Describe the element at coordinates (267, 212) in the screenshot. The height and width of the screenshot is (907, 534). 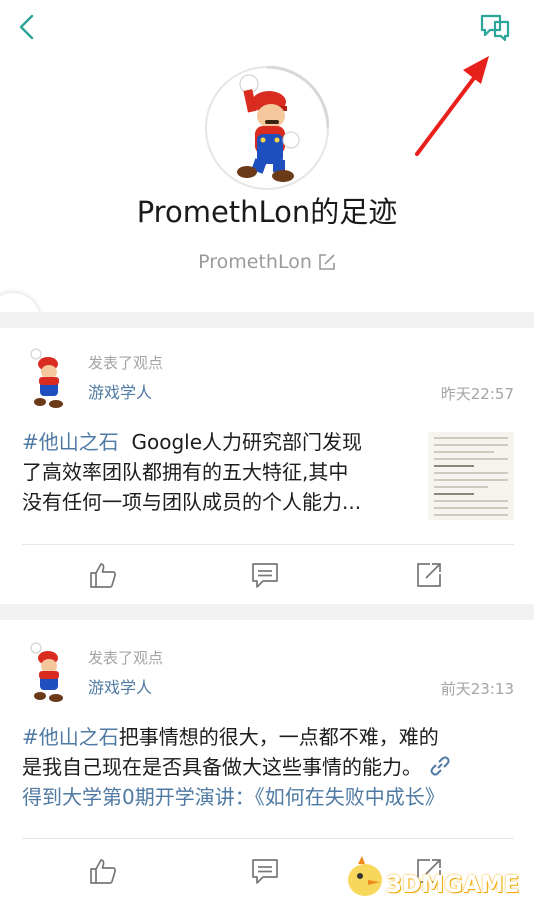
I see `profile-title: PromethLon的足迹` at that location.